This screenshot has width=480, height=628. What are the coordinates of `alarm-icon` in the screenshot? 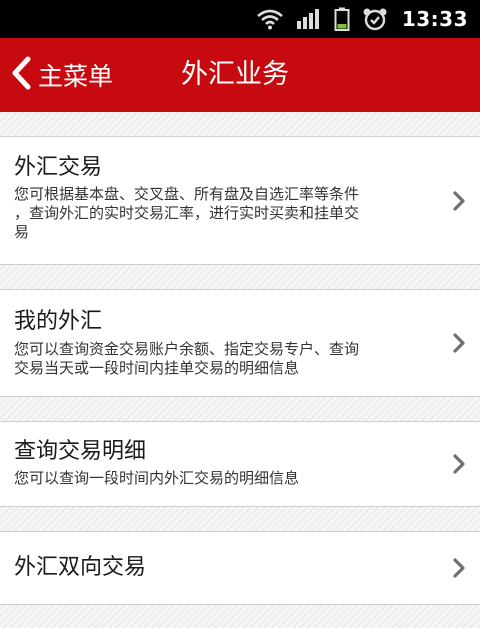 It's located at (375, 19).